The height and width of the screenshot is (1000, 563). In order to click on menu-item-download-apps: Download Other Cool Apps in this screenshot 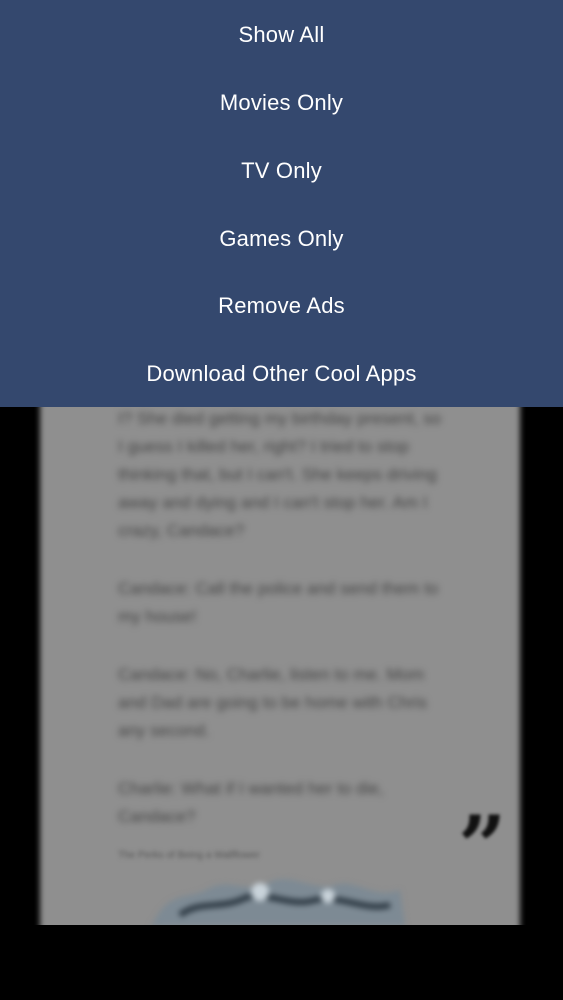, I will do `click(281, 374)`.